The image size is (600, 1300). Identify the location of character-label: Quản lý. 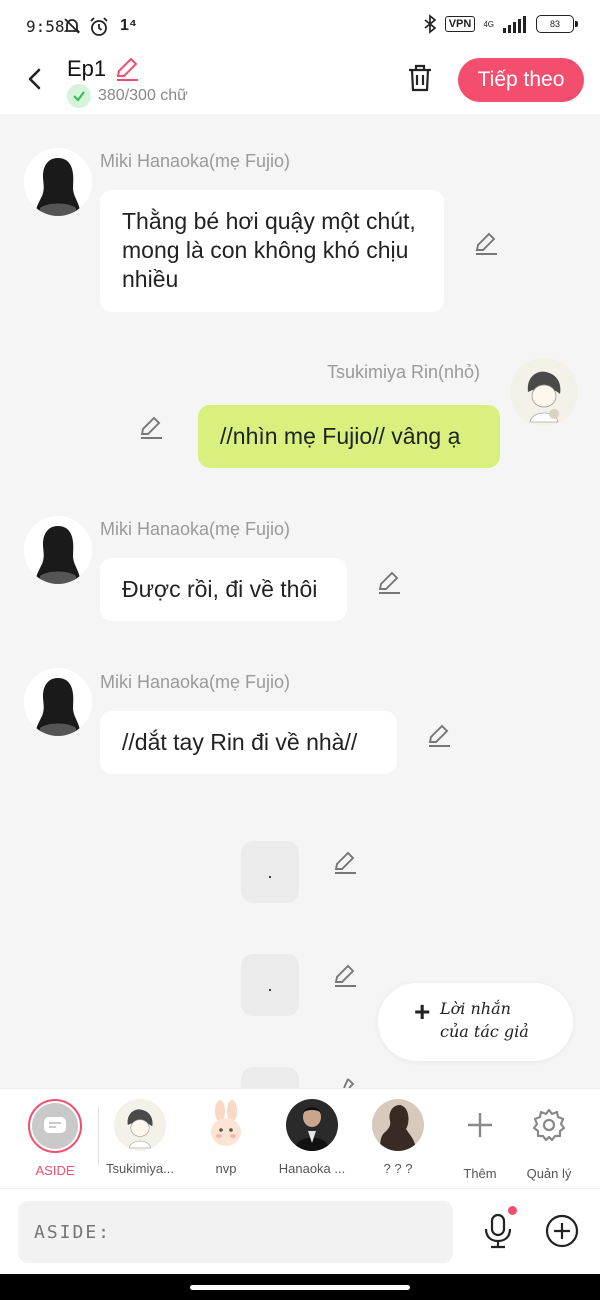
(549, 1173).